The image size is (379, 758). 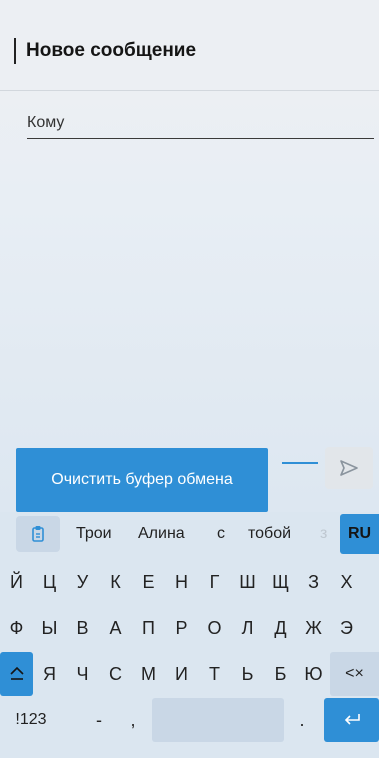 What do you see at coordinates (359, 534) in the screenshot?
I see `language-key: RU` at bounding box center [359, 534].